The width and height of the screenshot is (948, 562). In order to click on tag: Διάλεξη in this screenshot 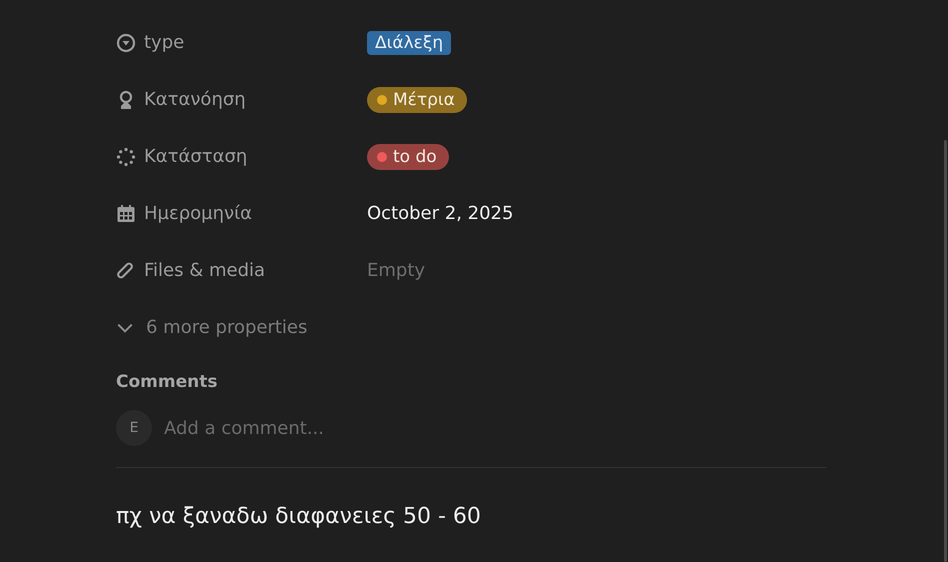, I will do `click(409, 42)`.